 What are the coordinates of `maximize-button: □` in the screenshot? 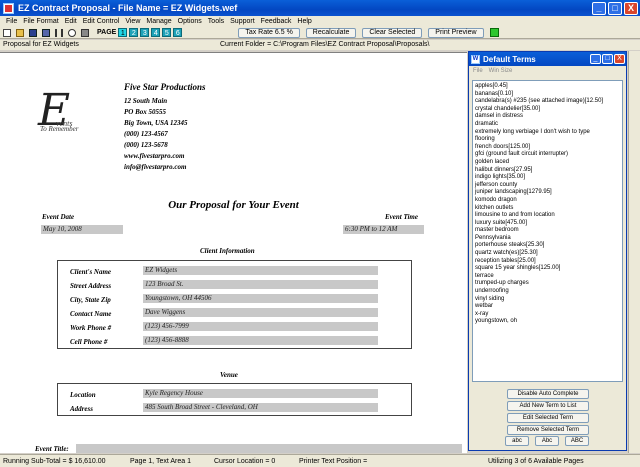 It's located at (615, 8).